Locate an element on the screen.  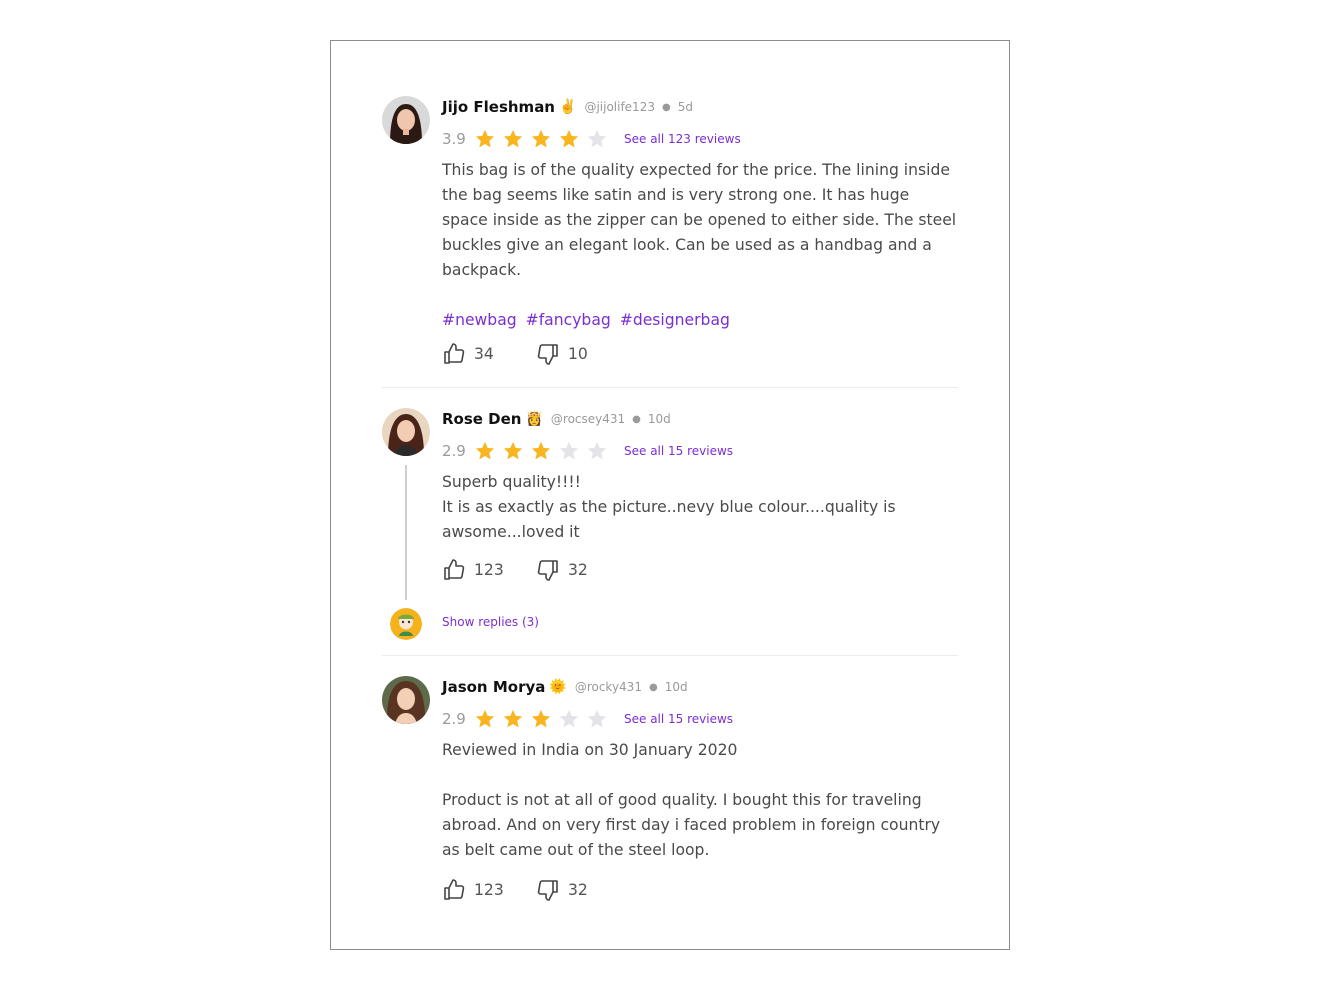
hashtag-link: #newbag is located at coordinates (479, 320).